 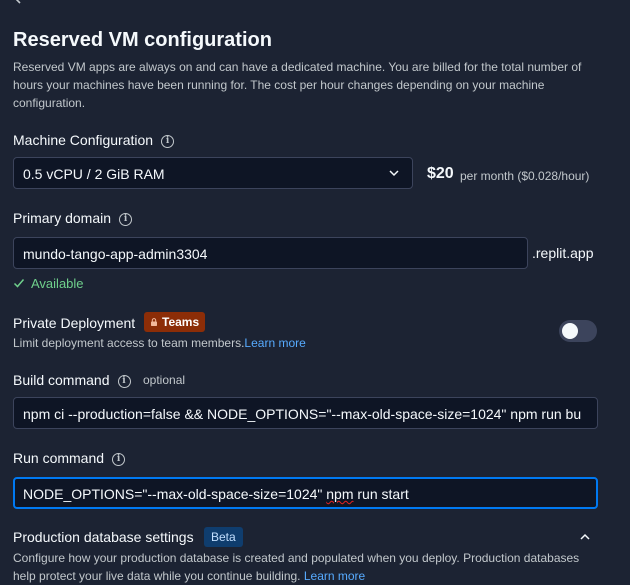 What do you see at coordinates (394, 173) in the screenshot?
I see `chevron-down-icon` at bounding box center [394, 173].